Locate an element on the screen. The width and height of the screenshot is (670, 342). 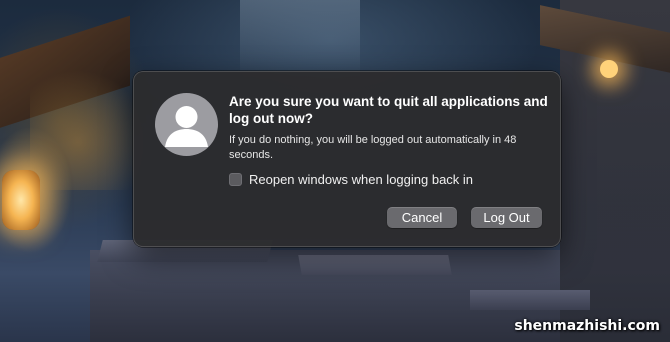
reopen-windows-option: Reopen windows when logging back in is located at coordinates (351, 179).